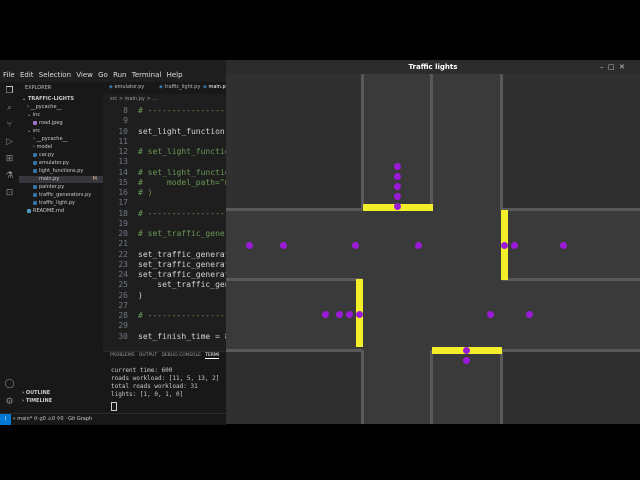 The image size is (640, 480). I want to click on testing-icon: ⚗, so click(9, 176).